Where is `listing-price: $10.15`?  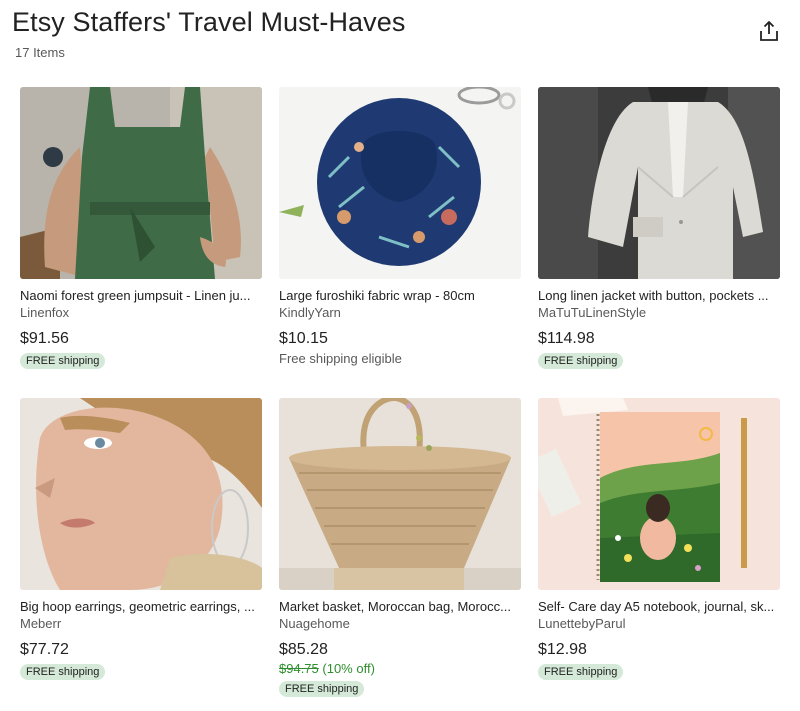
listing-price: $10.15 is located at coordinates (303, 338).